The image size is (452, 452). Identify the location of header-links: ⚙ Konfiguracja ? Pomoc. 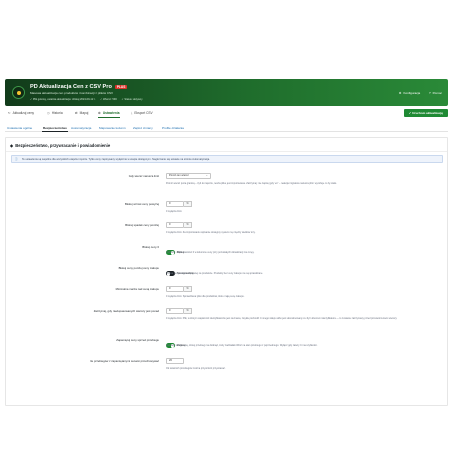
(416, 93).